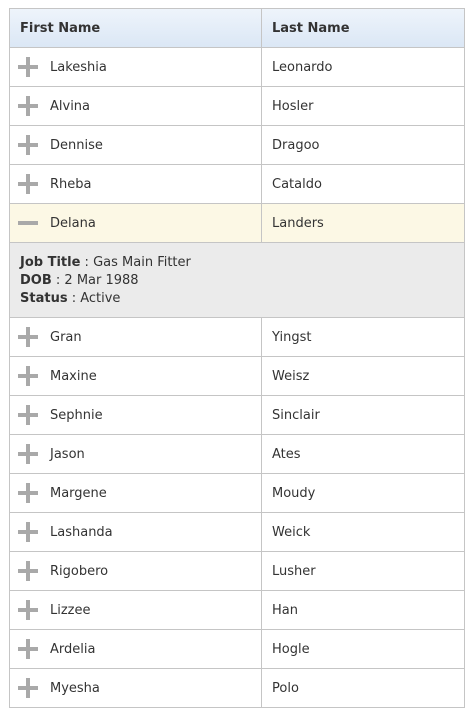 The height and width of the screenshot is (708, 474). I want to click on first-name-cell: Delana, so click(136, 223).